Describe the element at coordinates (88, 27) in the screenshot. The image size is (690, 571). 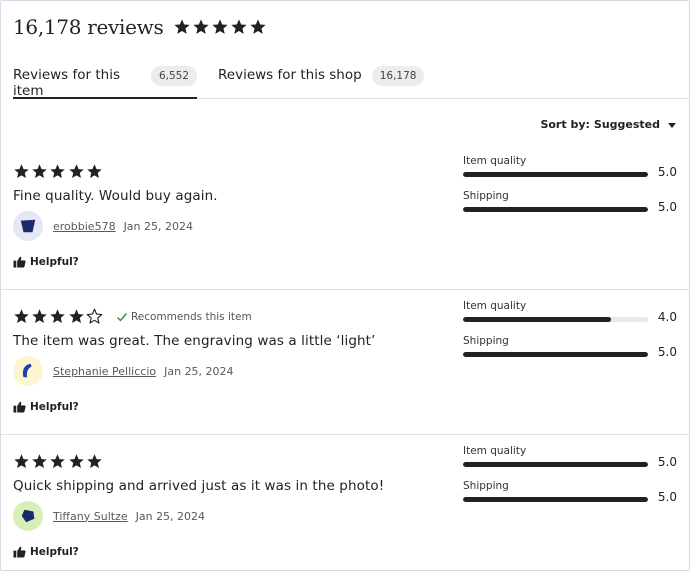
I see `reviews-total-title: 16,178 reviews` at that location.